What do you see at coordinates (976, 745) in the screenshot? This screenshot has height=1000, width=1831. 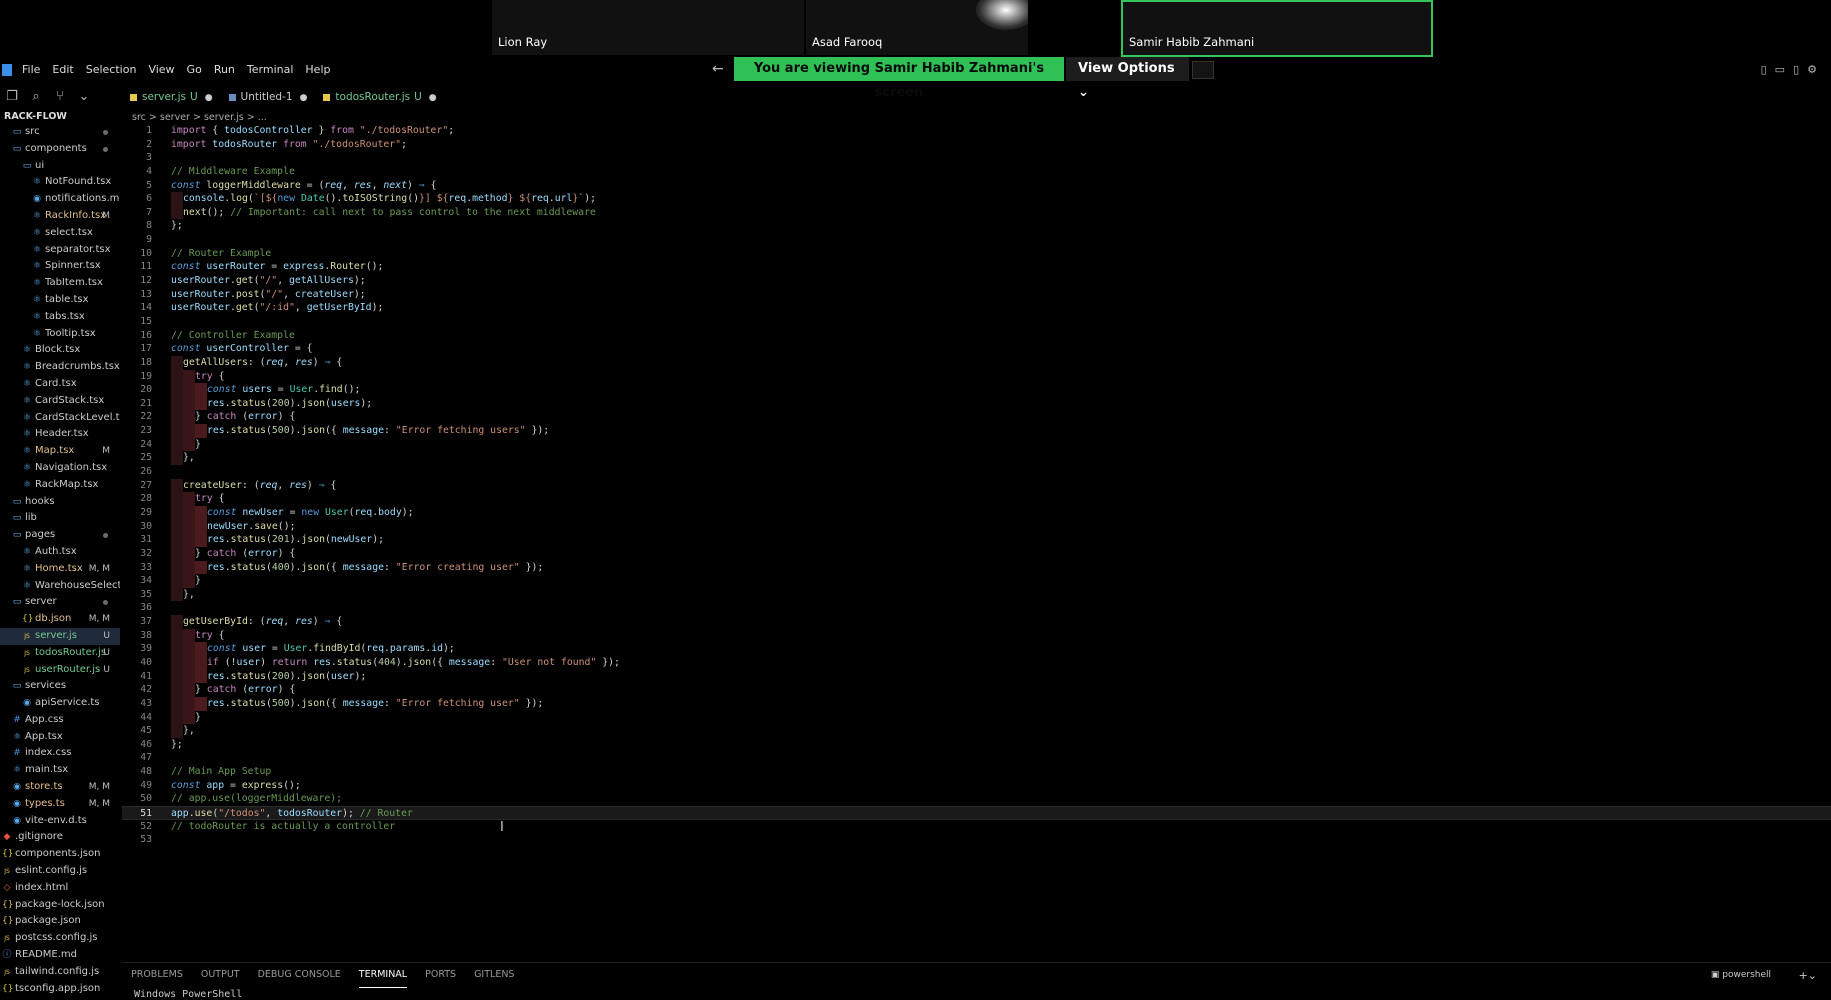 I see `code-line: 46};` at bounding box center [976, 745].